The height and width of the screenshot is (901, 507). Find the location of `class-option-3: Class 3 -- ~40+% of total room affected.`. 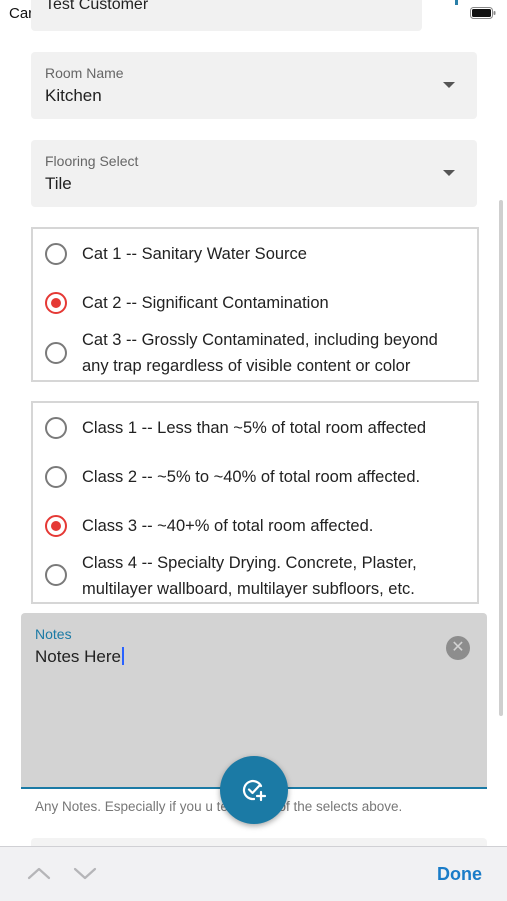

class-option-3: Class 3 -- ~40+% of total room affected. is located at coordinates (255, 526).